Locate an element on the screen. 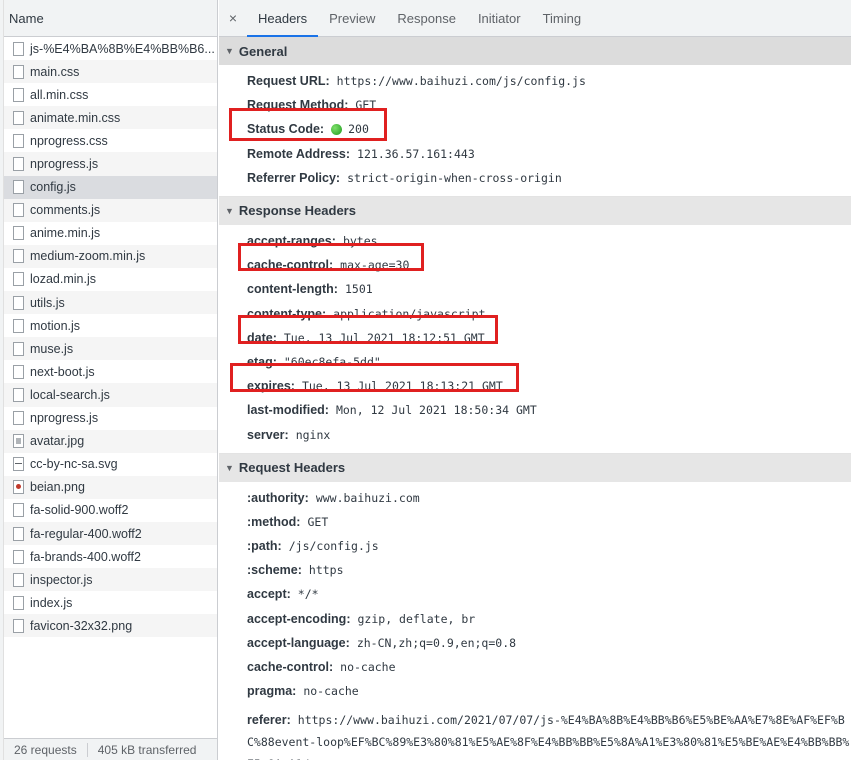 This screenshot has height=760, width=851. request-list-item: medium-zoom.min.js is located at coordinates (110, 256).